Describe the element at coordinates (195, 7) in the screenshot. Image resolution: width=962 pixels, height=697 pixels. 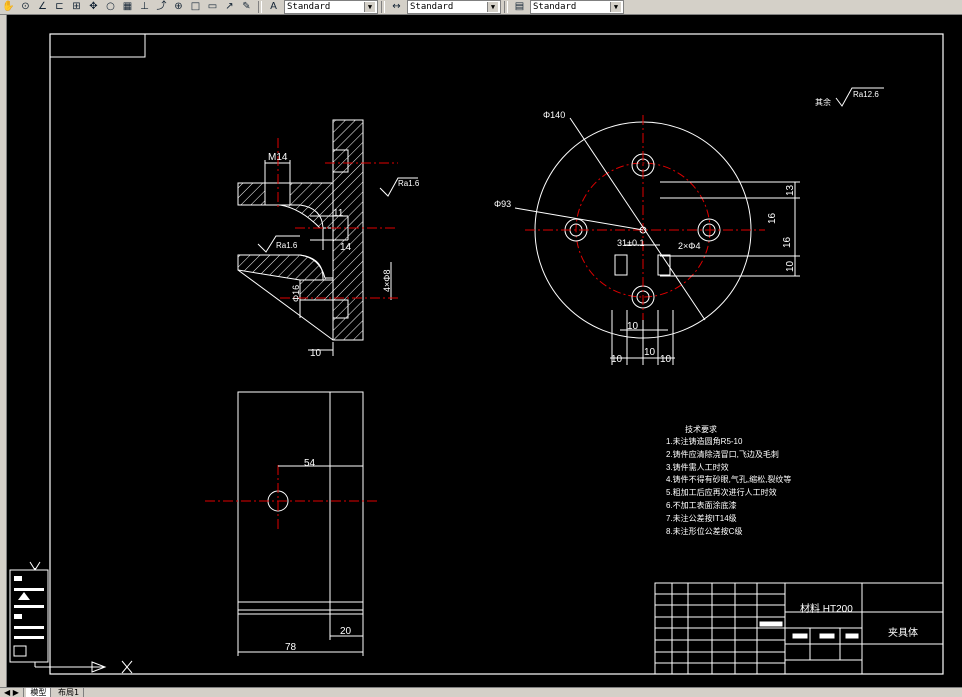
I see `rect-icon: □` at that location.